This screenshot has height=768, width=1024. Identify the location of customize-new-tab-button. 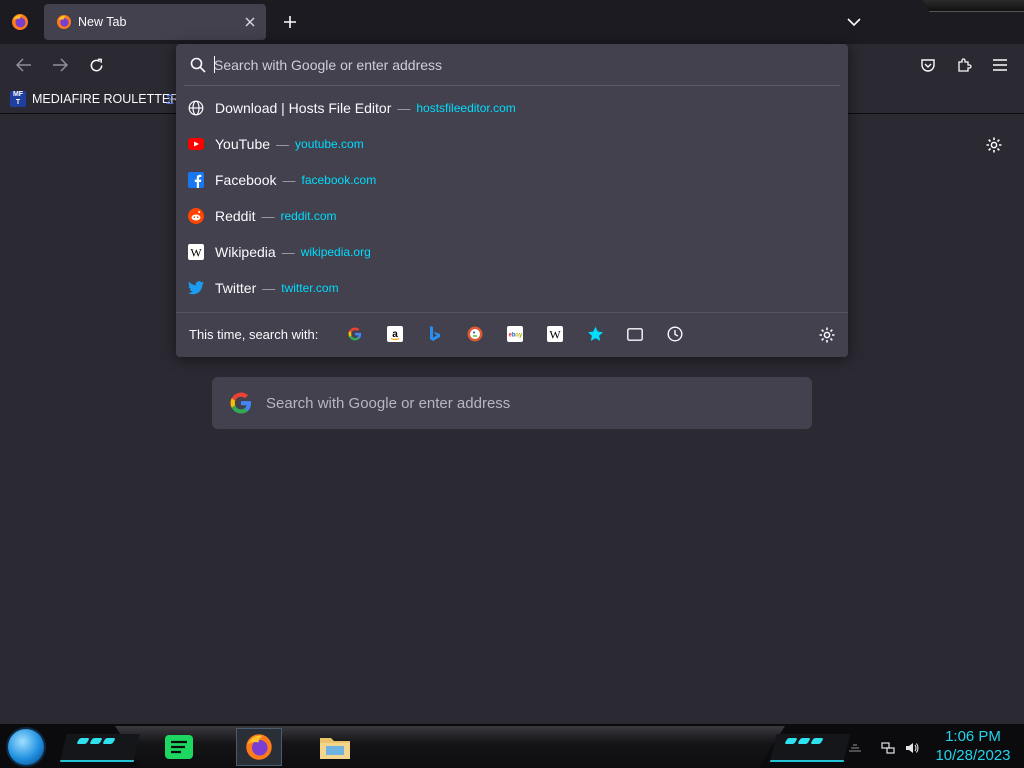
(994, 145).